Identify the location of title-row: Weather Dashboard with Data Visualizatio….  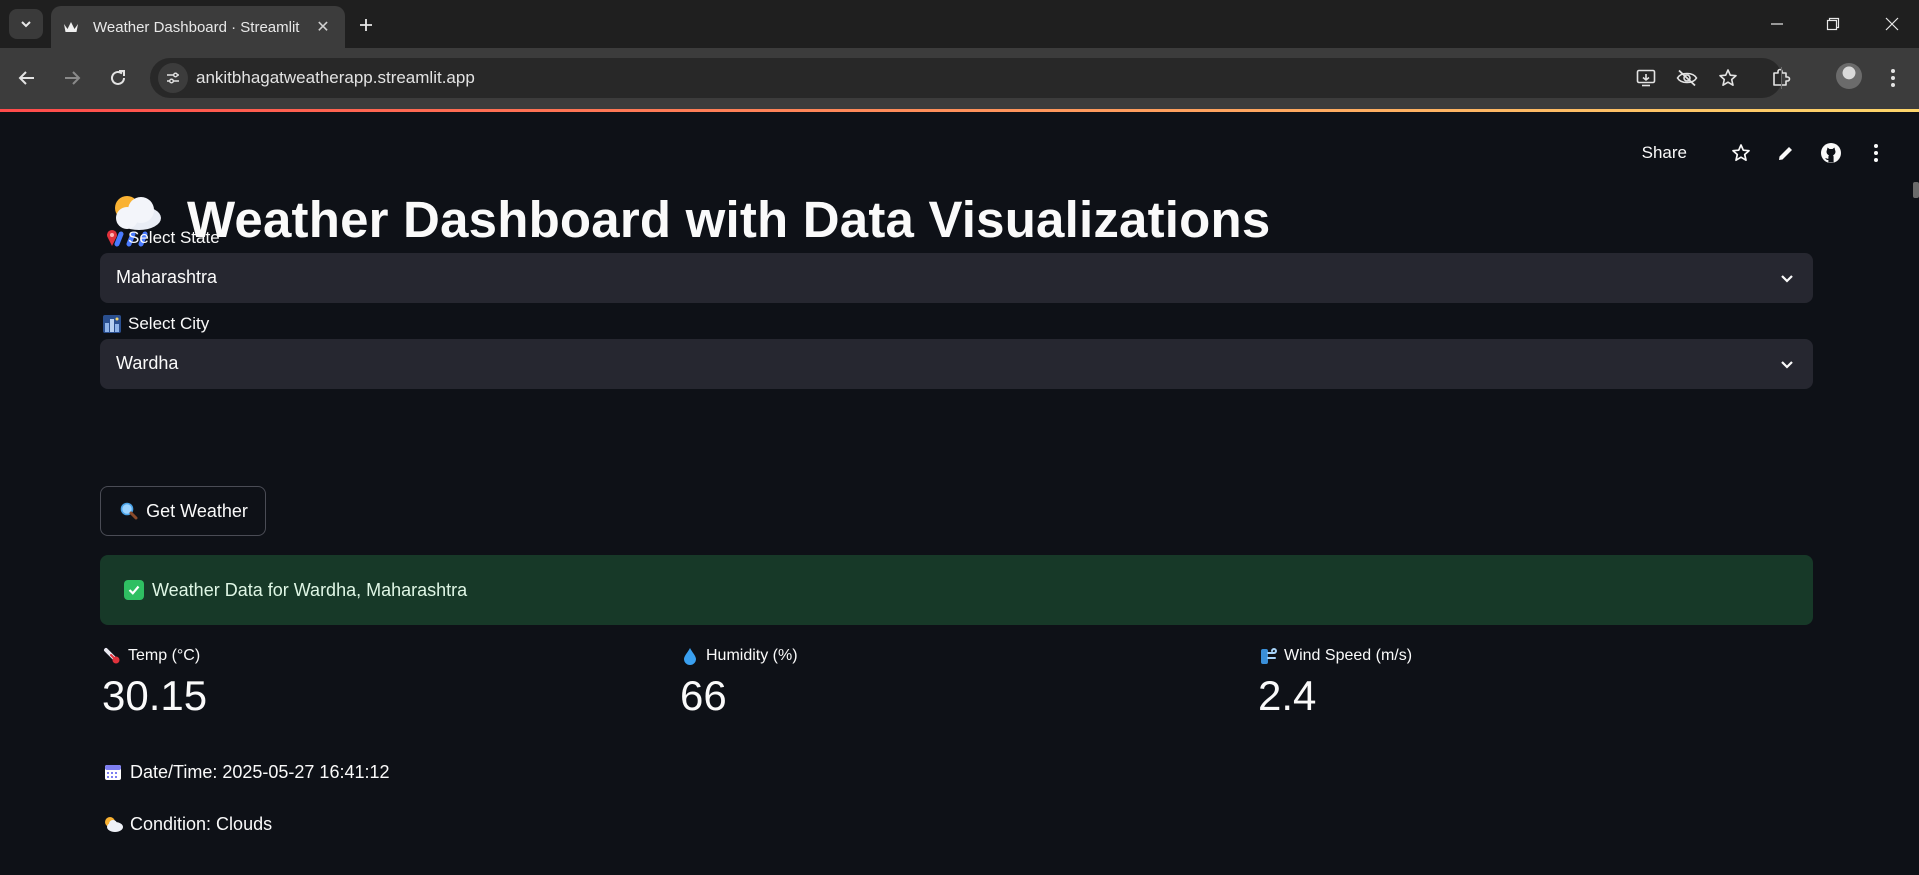
(687, 219).